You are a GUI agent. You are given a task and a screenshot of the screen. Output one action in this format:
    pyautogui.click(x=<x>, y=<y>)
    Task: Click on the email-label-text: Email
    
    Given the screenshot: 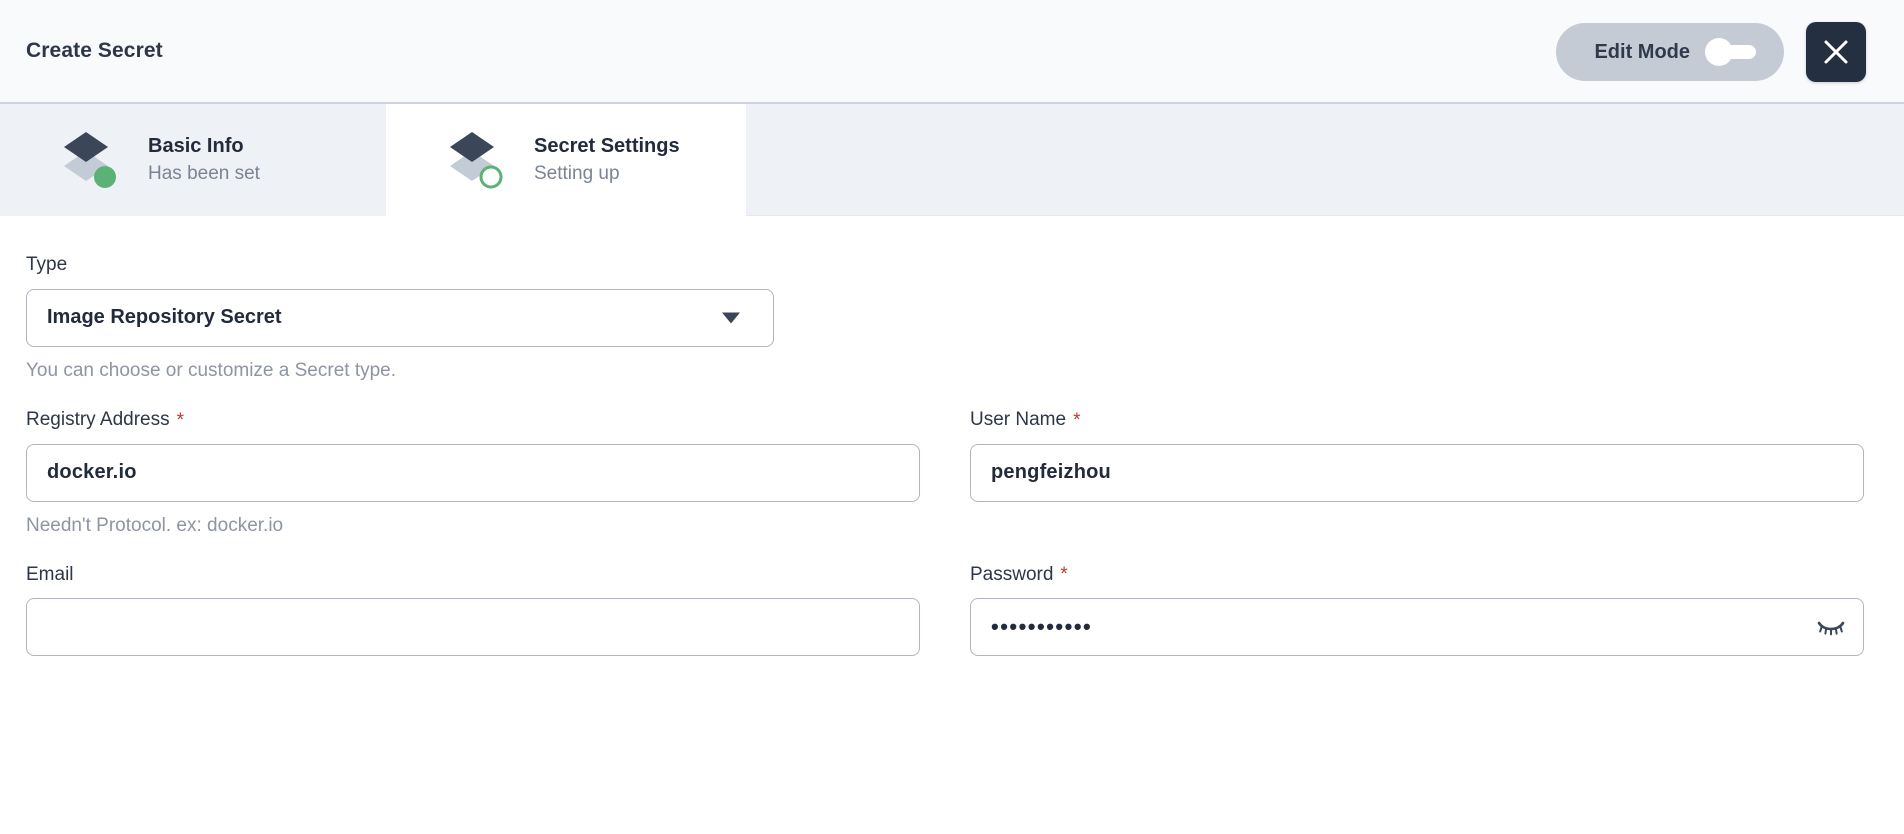 What is the action you would take?
    pyautogui.click(x=50, y=574)
    